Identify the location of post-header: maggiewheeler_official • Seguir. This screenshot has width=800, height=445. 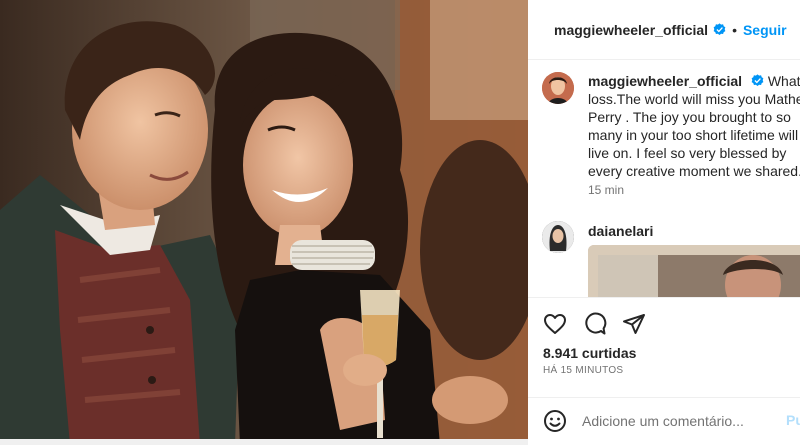
(664, 30).